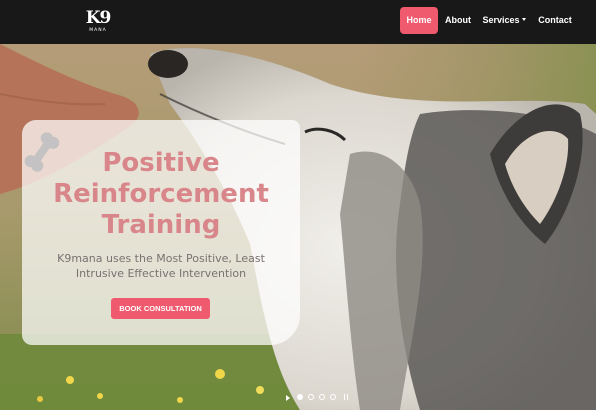 This screenshot has height=410, width=596. I want to click on nav-home: Home, so click(419, 20).